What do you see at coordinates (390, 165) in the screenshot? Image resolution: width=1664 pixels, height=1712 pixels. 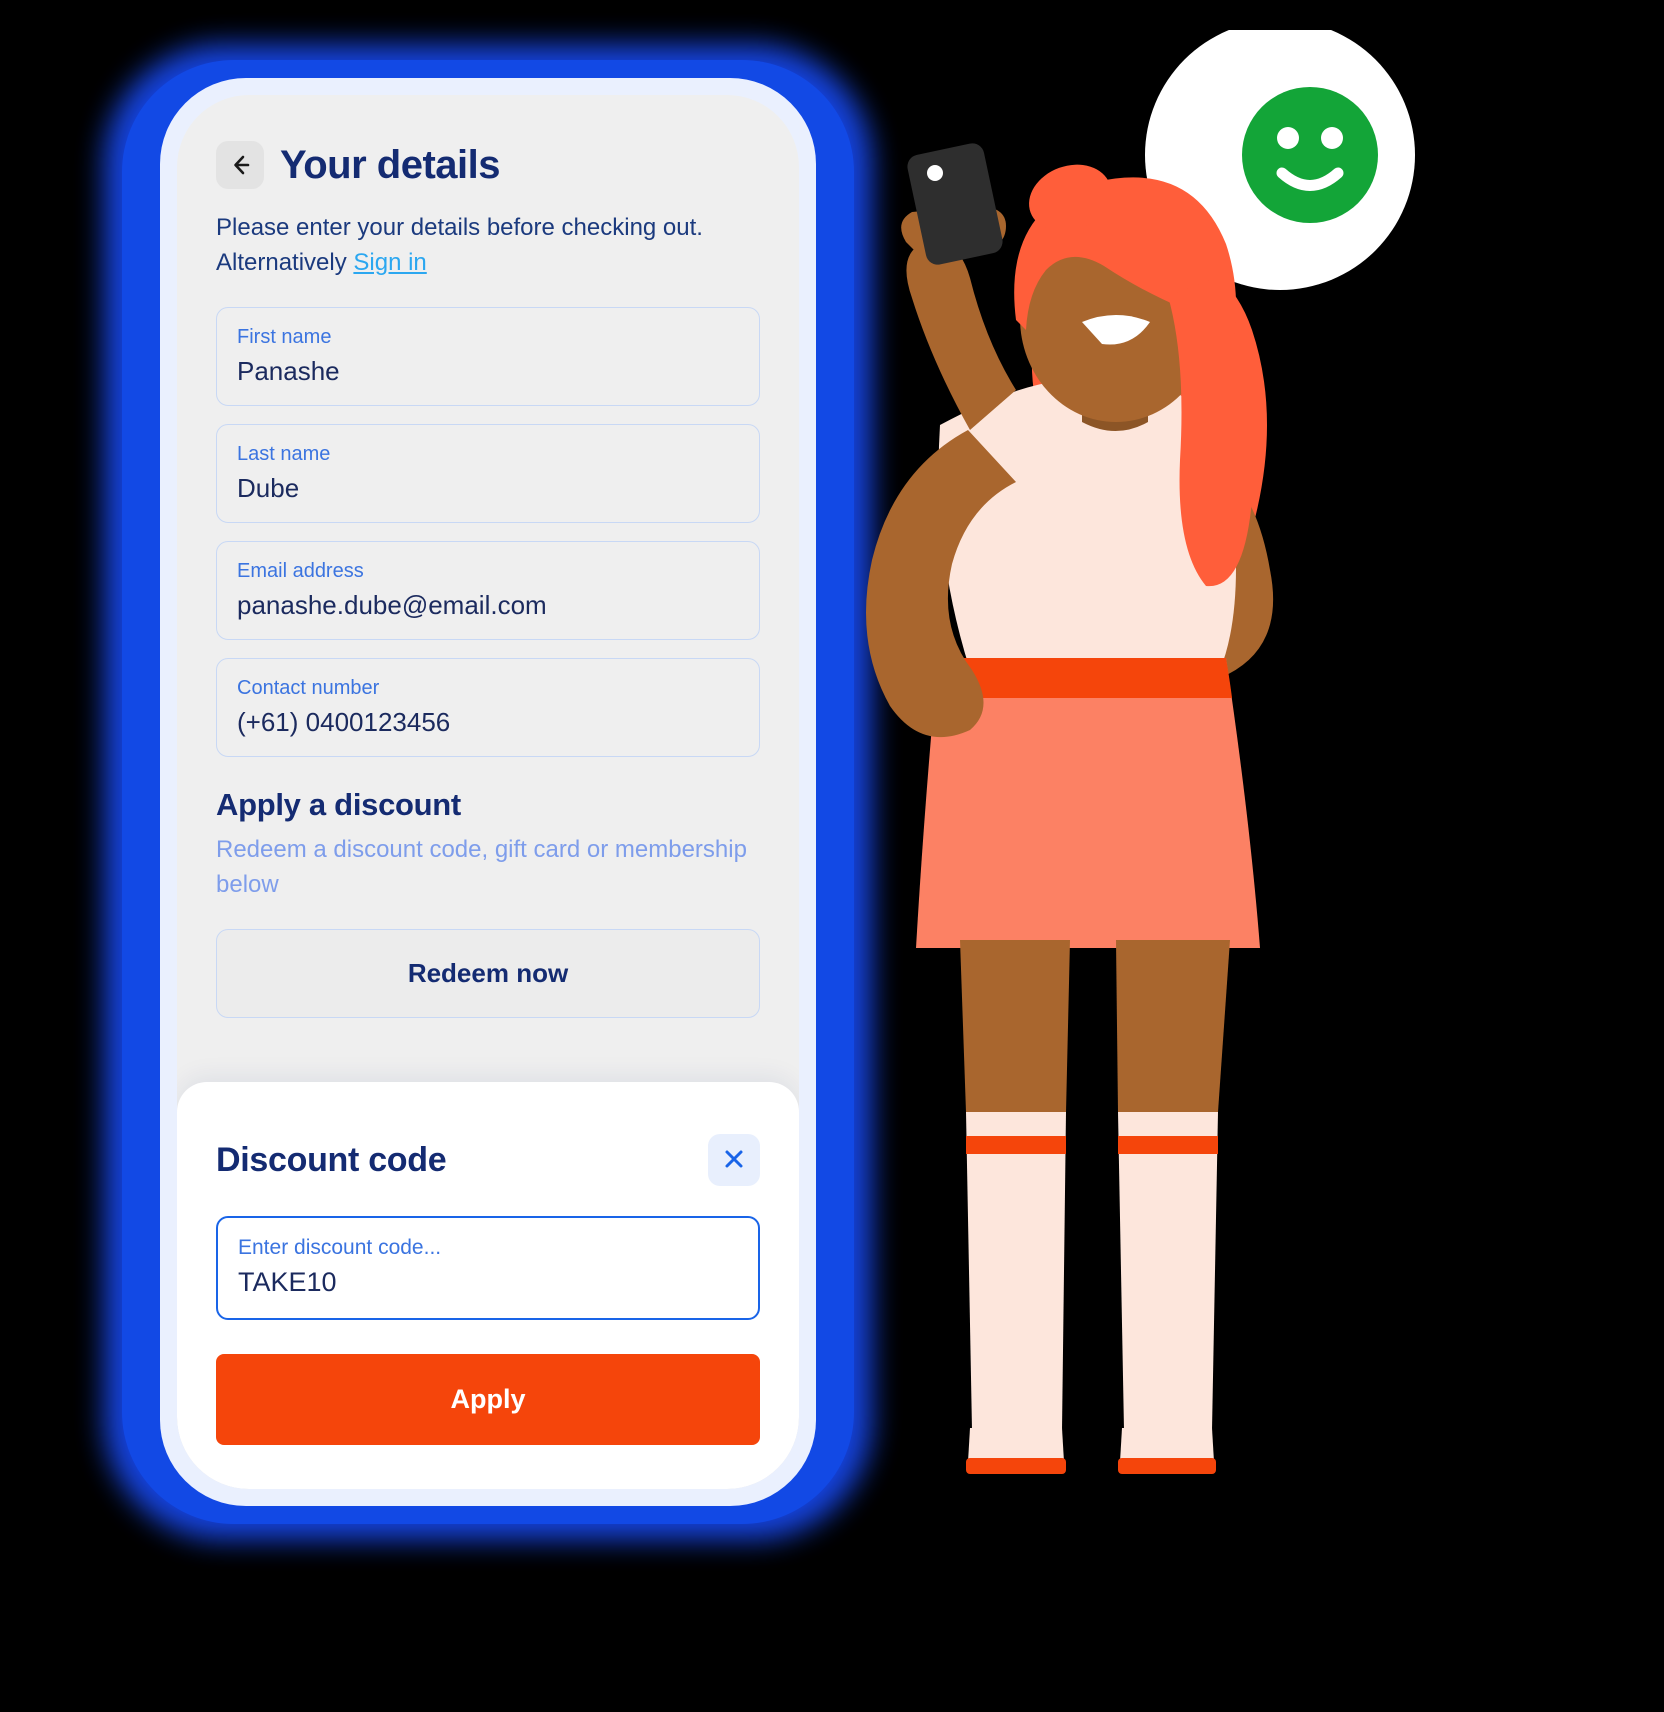 I see `page-title: Your details` at bounding box center [390, 165].